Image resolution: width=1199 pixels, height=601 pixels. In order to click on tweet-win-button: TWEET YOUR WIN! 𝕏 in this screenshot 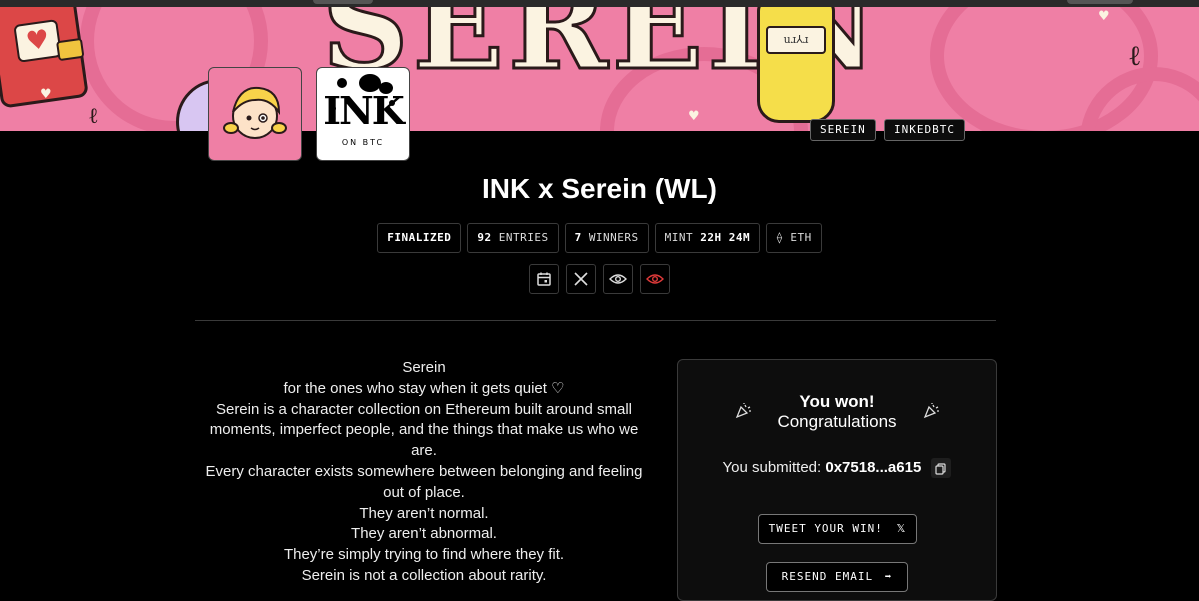, I will do `click(837, 529)`.